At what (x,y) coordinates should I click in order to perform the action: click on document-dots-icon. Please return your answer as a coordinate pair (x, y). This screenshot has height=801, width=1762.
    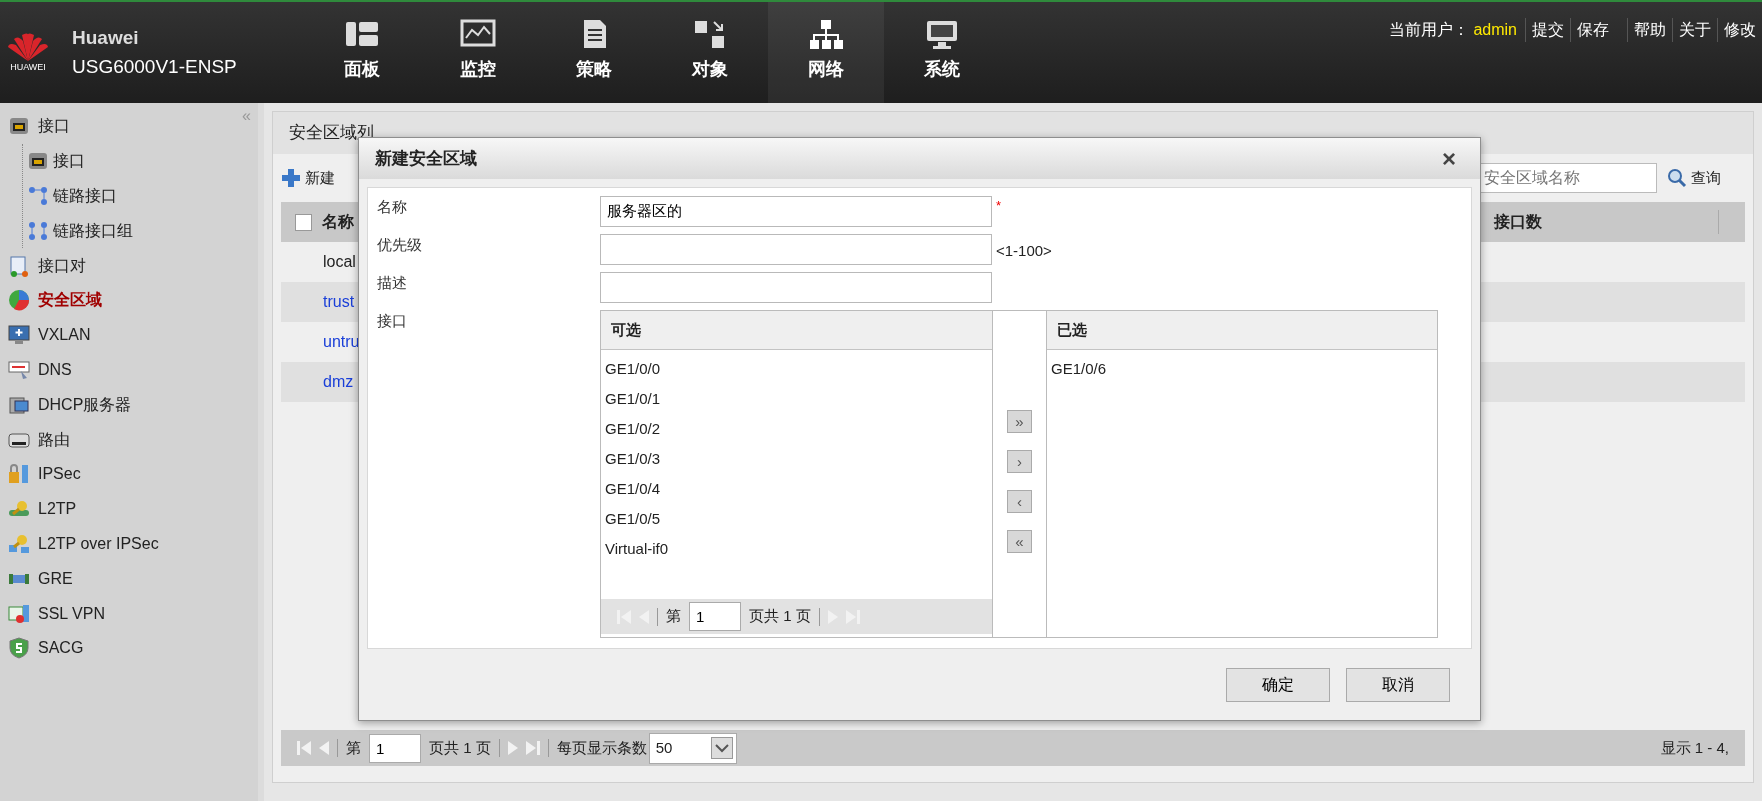
    Looking at the image, I should click on (19, 265).